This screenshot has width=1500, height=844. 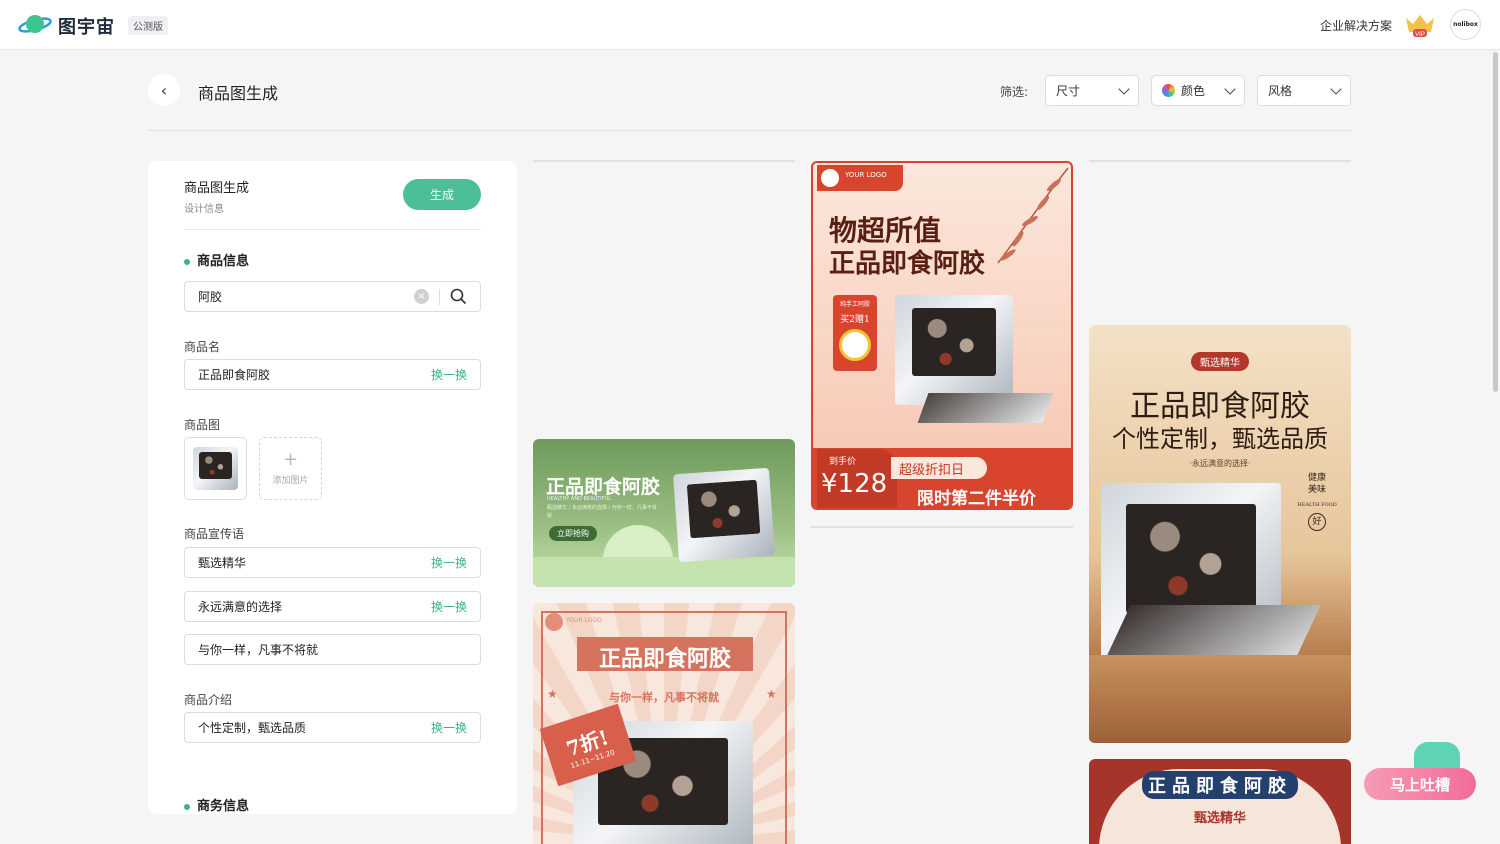 I want to click on poster-logo: YOUR LOGO, so click(x=584, y=620).